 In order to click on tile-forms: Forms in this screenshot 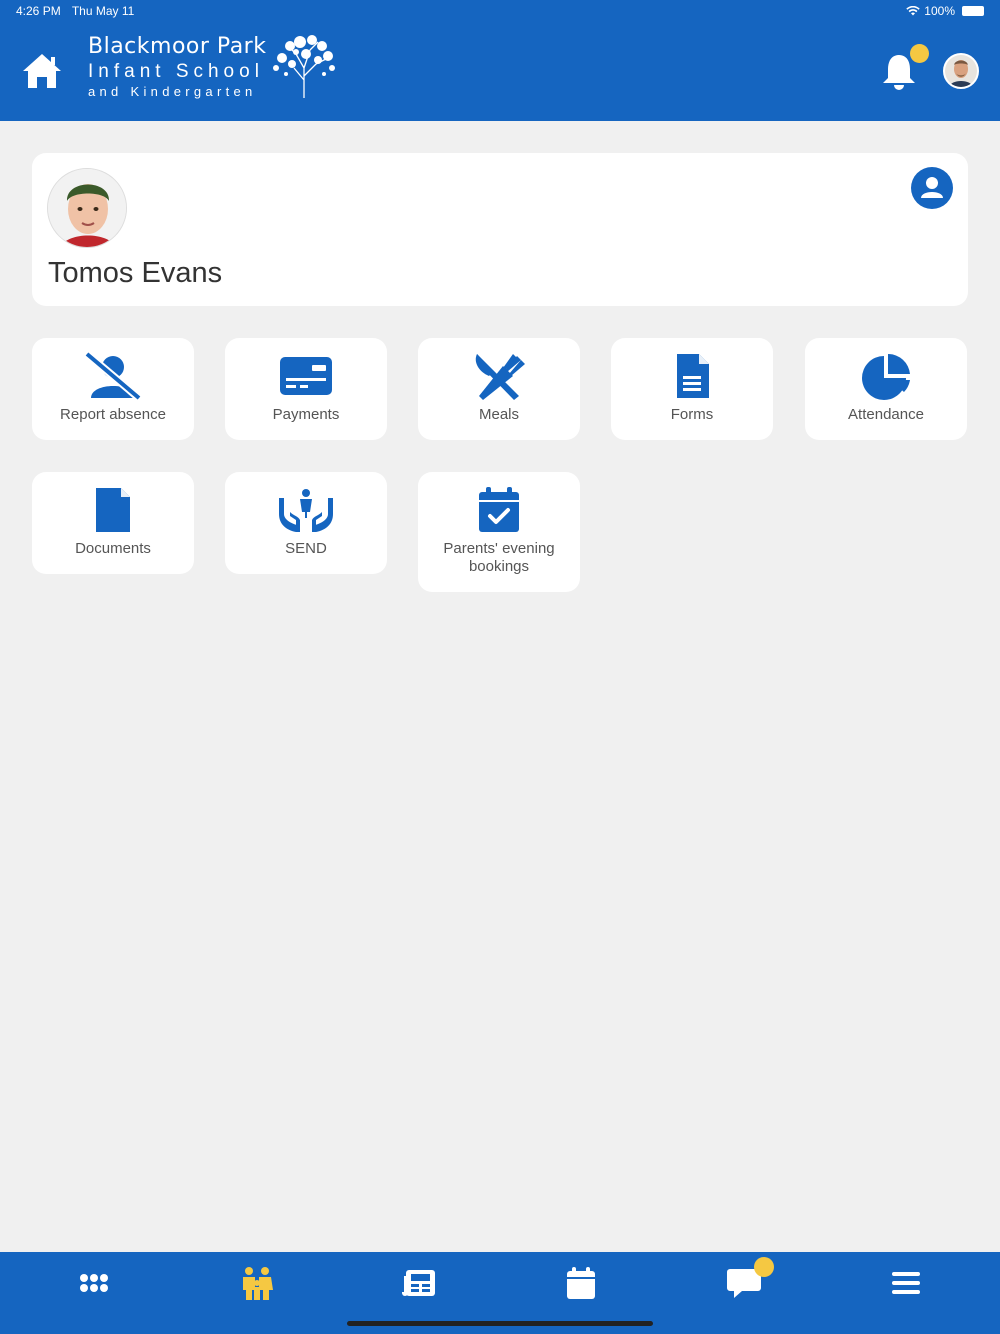, I will do `click(692, 389)`.